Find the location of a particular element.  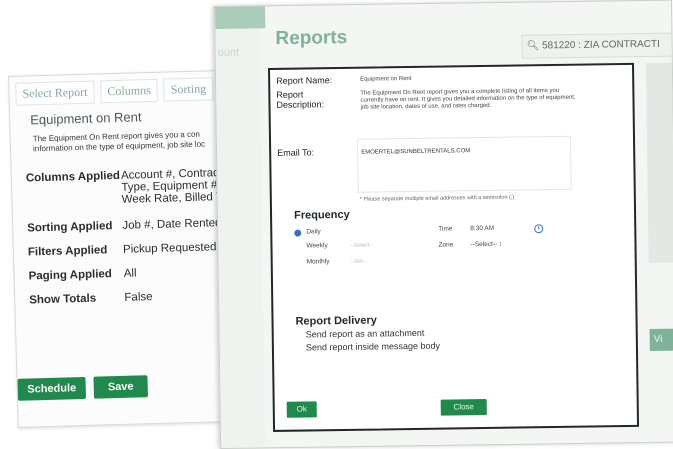

weekly-select: --Select-- is located at coordinates (361, 246).